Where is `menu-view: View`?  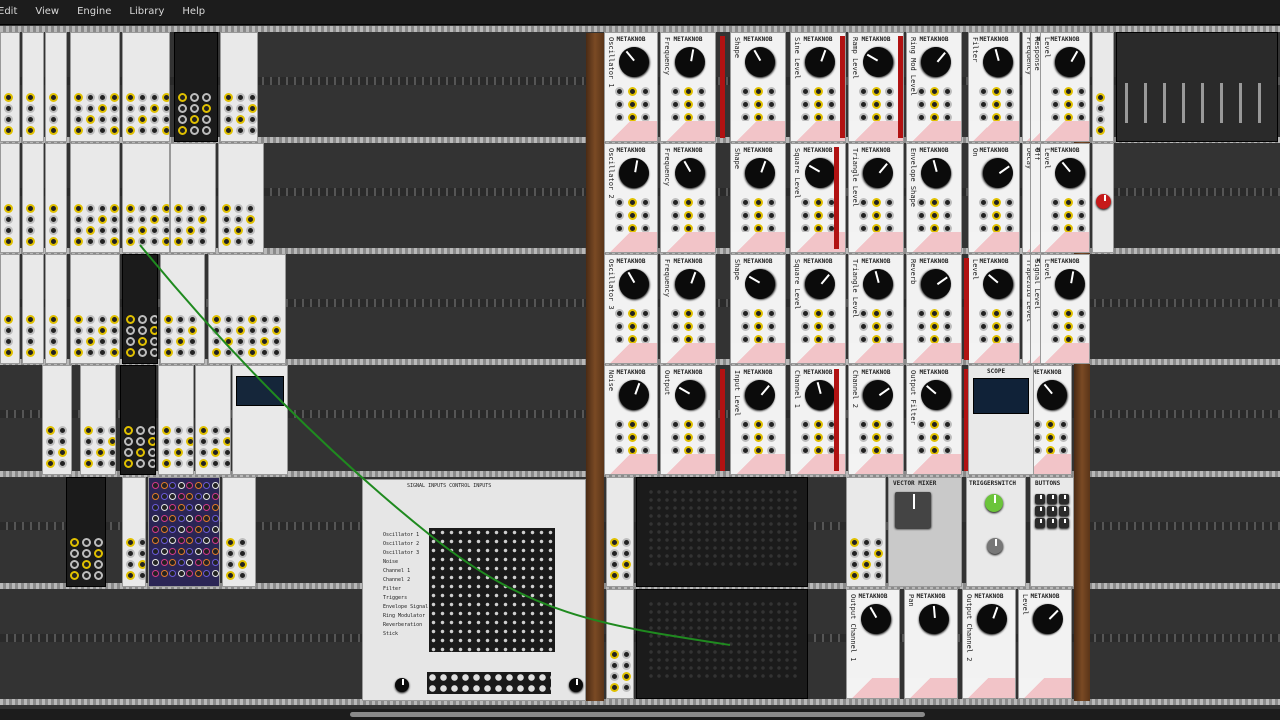
menu-view: View is located at coordinates (47, 12).